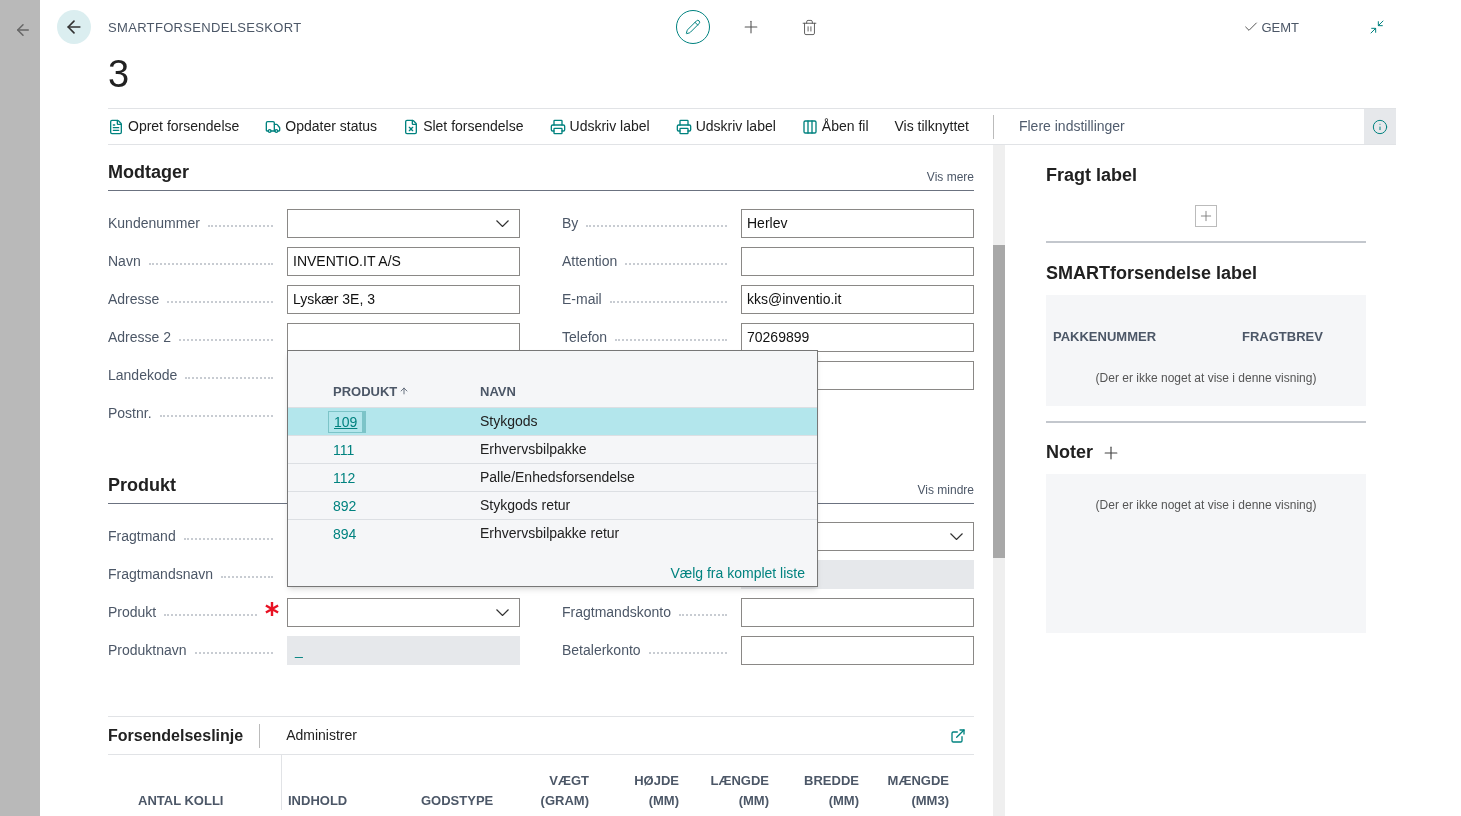  I want to click on factbox-title: SMARTforsendelse label, so click(1152, 273).